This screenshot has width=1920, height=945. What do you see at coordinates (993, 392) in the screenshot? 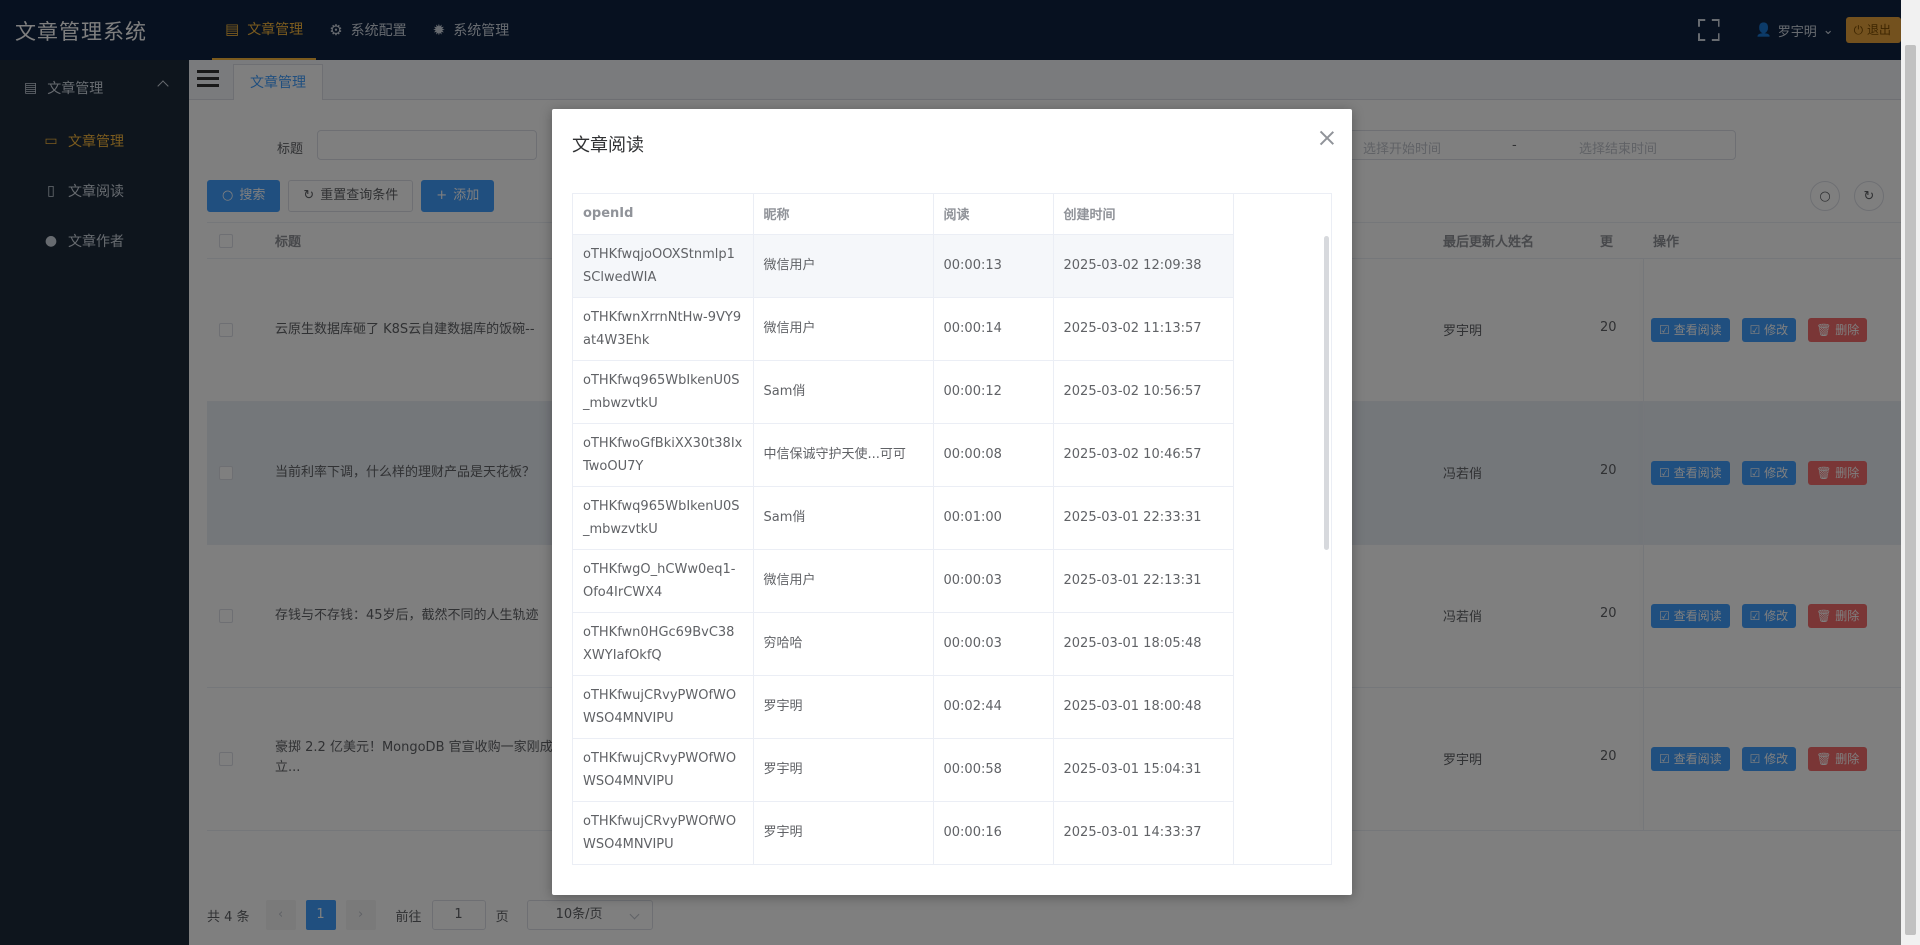
I see `cell-read: 00:00:12` at bounding box center [993, 392].